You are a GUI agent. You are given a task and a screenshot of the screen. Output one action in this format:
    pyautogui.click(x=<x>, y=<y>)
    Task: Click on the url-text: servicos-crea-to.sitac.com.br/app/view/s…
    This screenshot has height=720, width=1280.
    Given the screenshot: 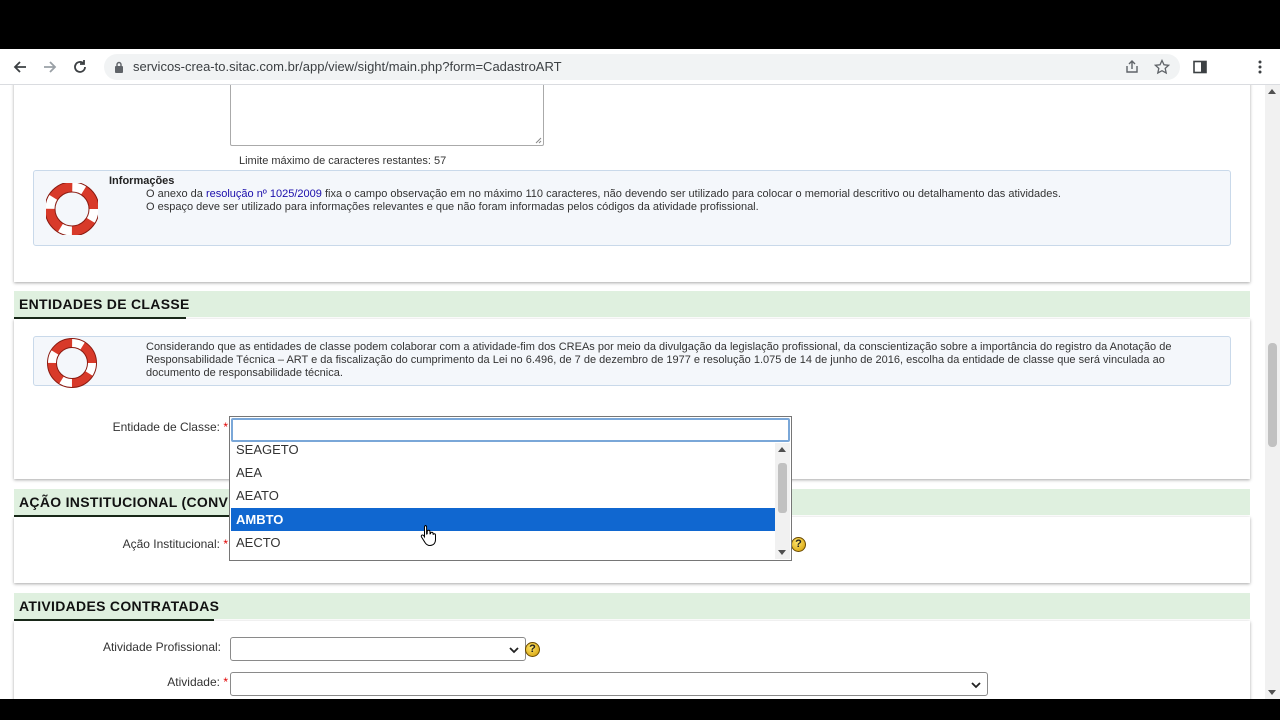 What is the action you would take?
    pyautogui.click(x=347, y=66)
    